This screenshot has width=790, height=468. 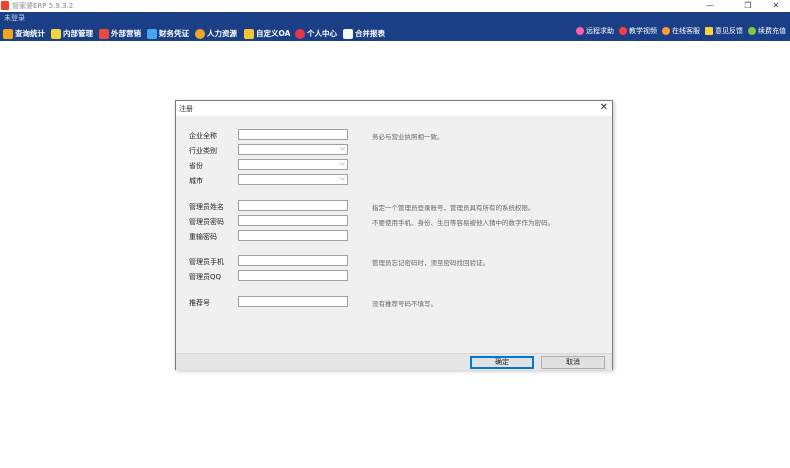 I want to click on admin-phone-input, so click(x=293, y=260).